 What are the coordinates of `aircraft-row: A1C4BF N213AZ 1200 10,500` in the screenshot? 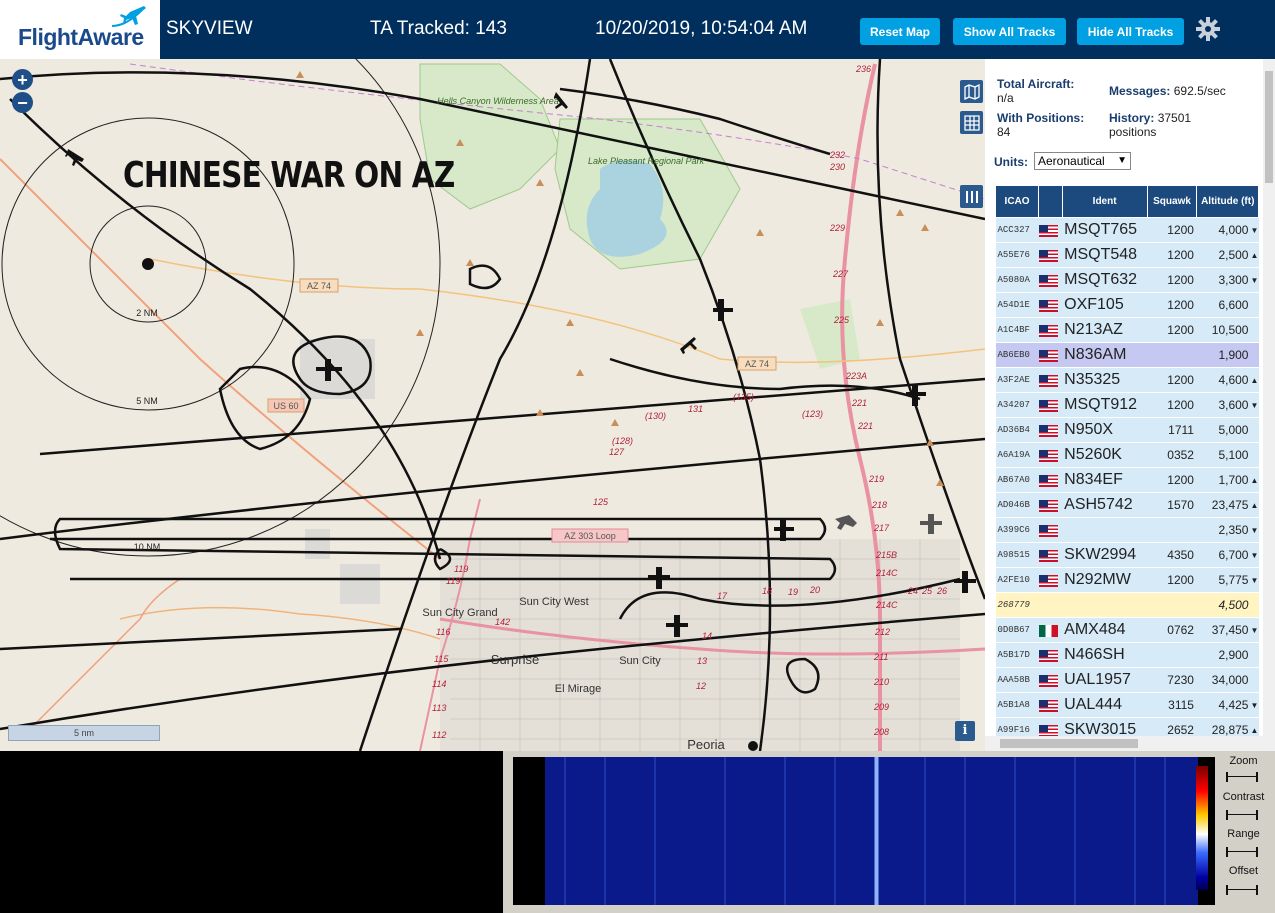 It's located at (1127, 330).